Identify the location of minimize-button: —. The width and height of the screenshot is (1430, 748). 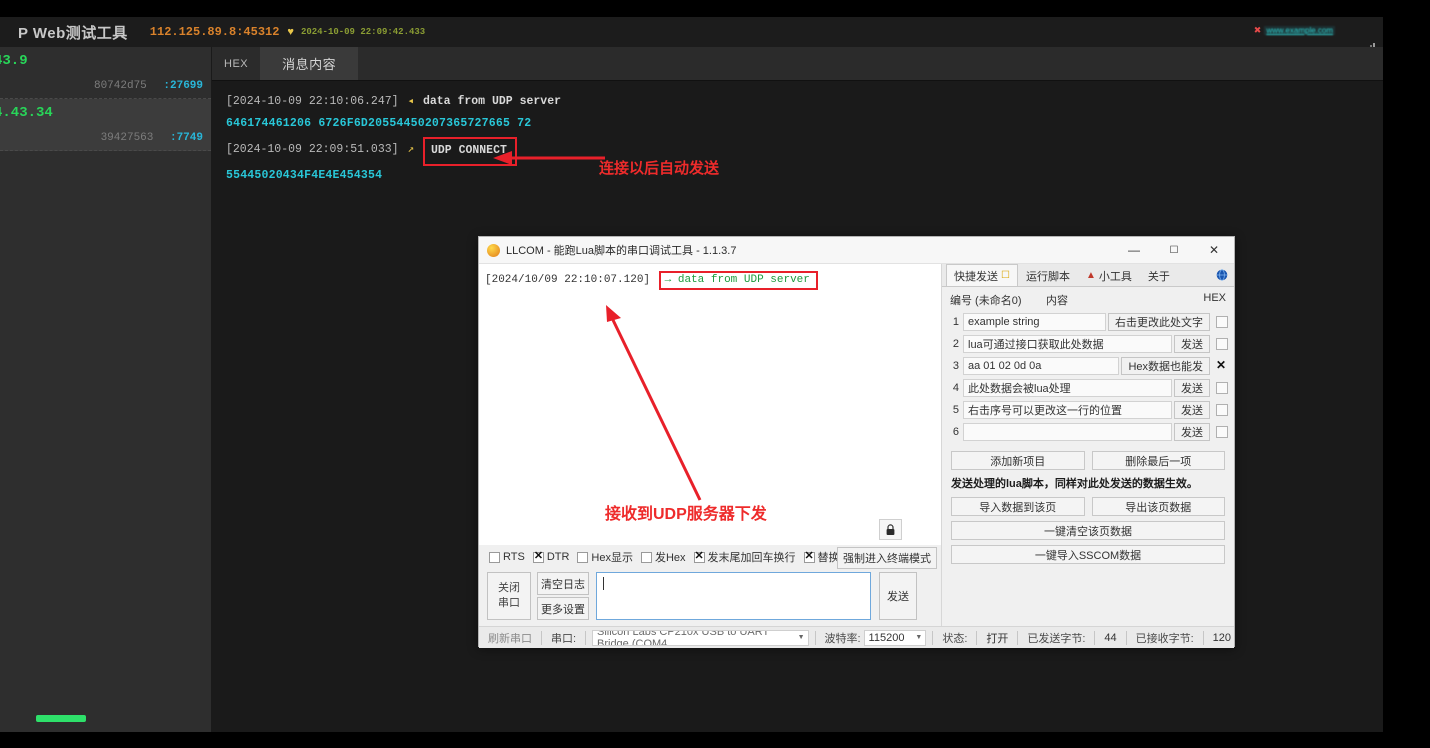
(1134, 250).